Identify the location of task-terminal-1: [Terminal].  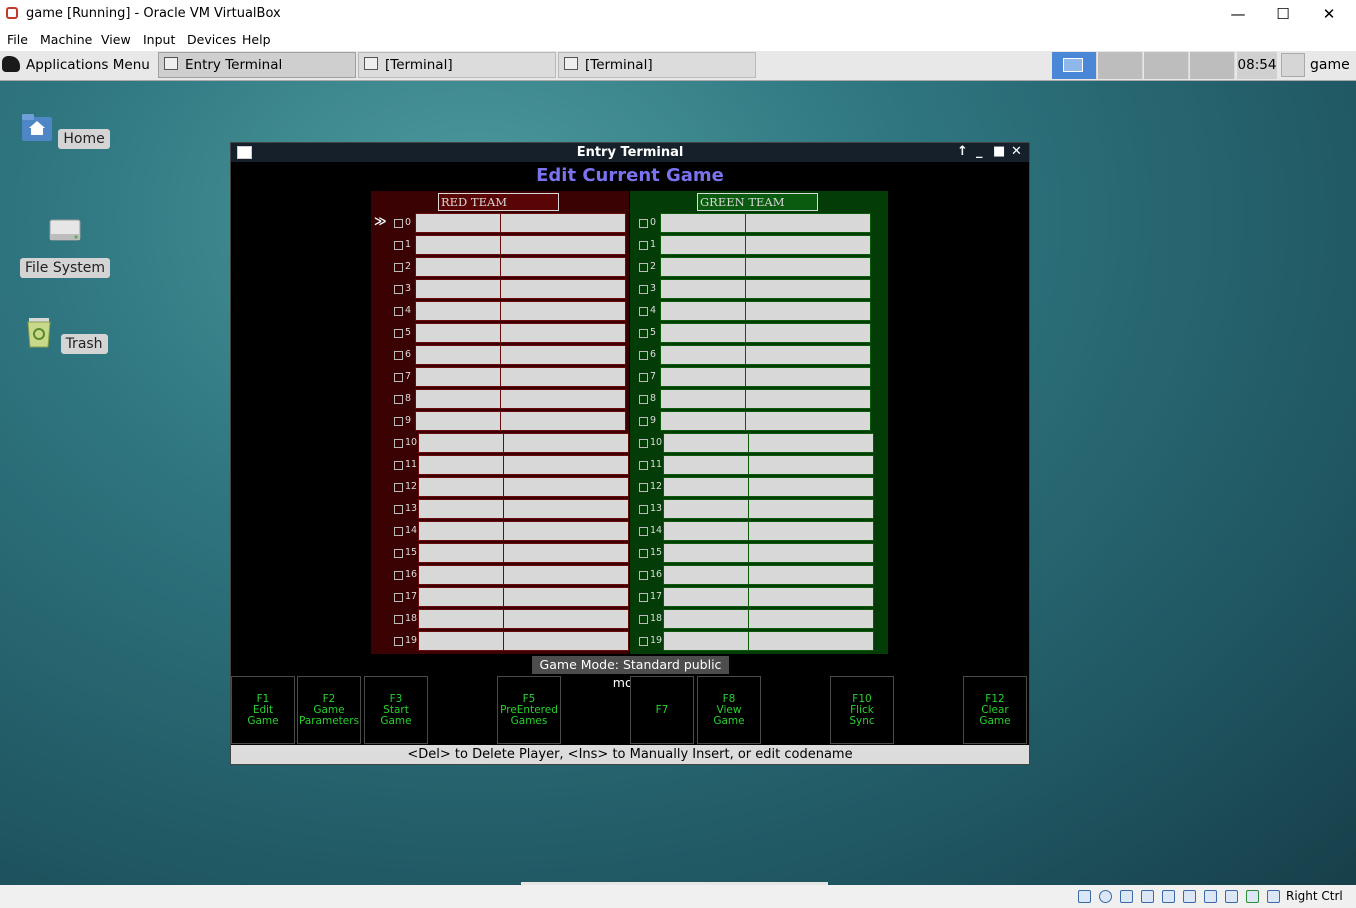
(457, 65).